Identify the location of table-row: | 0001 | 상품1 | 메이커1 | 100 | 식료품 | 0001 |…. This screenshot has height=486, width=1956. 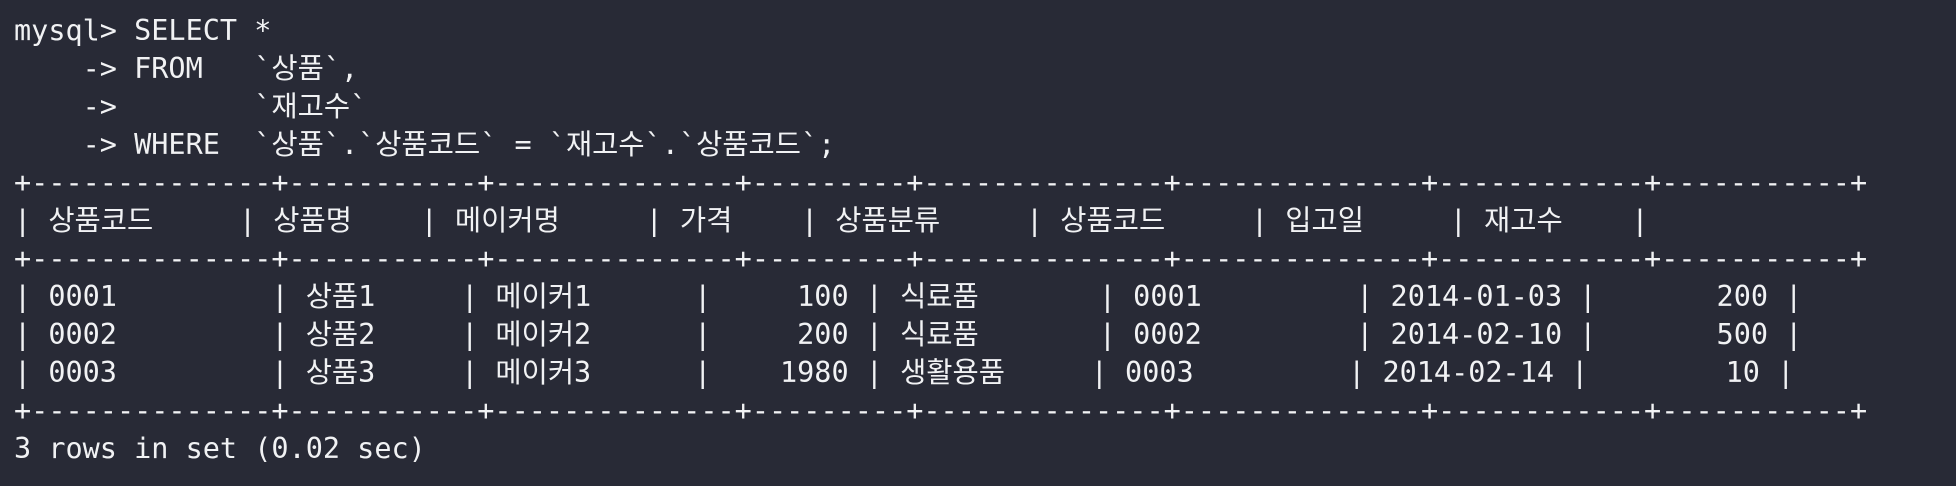
(908, 296).